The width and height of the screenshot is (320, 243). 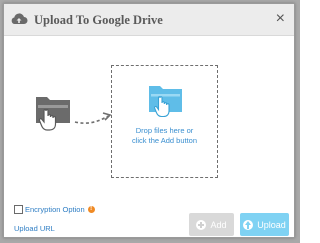 I want to click on dropzone-instructions: Drop files here or click the Add button, so click(x=164, y=136).